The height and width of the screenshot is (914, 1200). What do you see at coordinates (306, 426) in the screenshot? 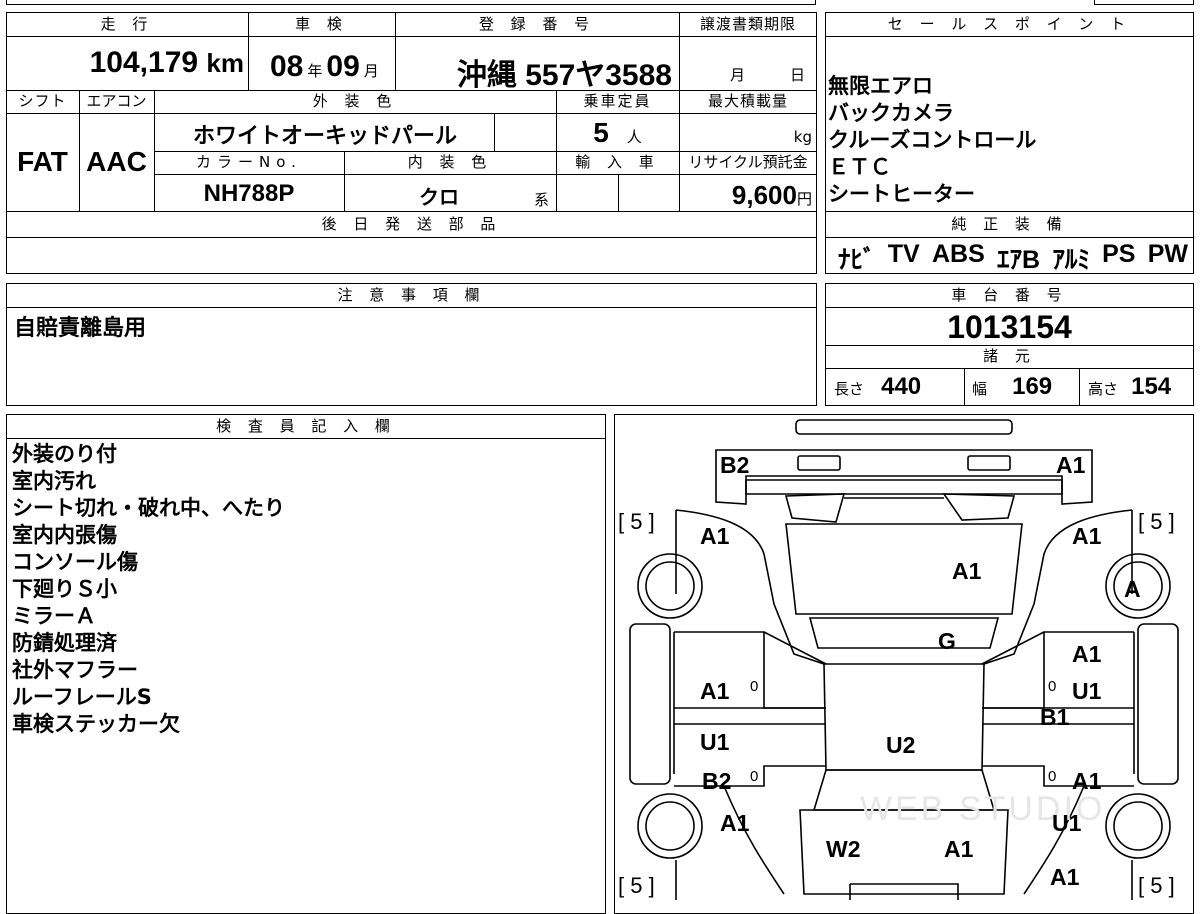
I see `inspector-header: 検 査 員 記 入 欄` at bounding box center [306, 426].